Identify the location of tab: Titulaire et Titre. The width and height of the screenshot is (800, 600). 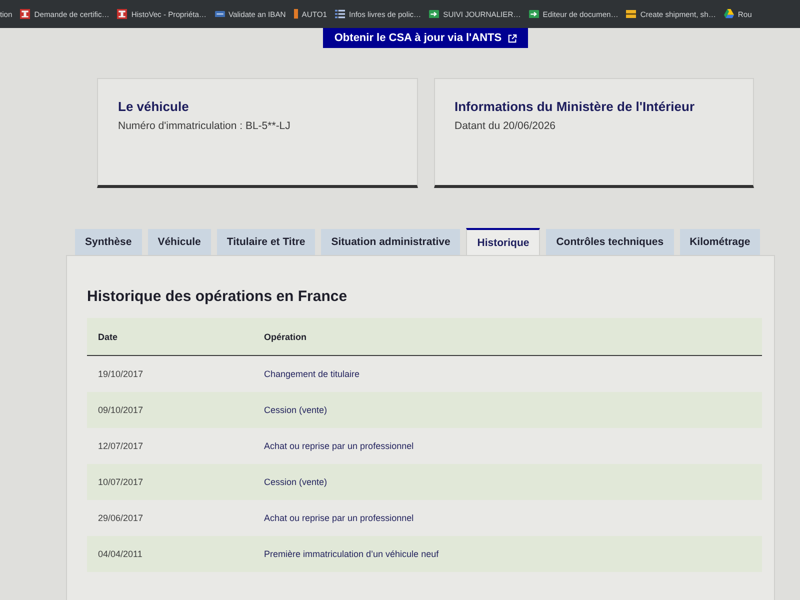
(266, 242).